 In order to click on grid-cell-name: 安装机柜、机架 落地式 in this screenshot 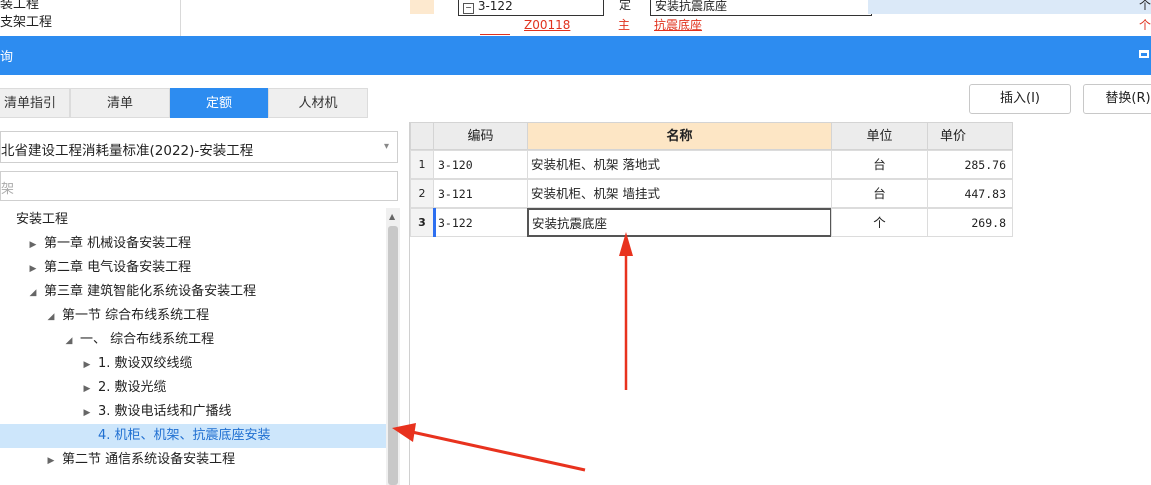, I will do `click(679, 164)`.